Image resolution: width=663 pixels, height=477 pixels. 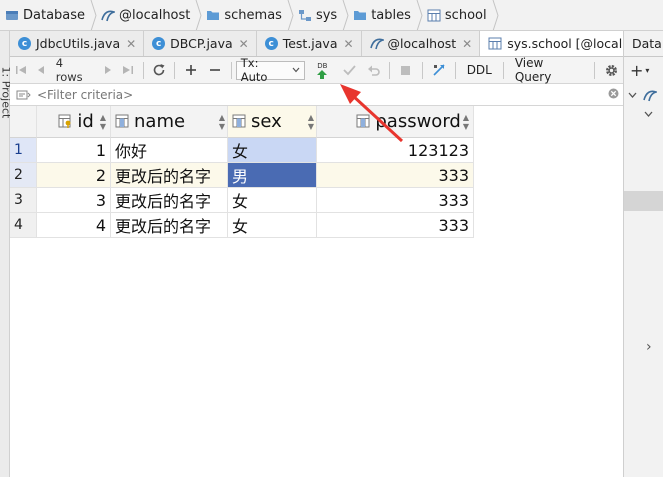 I want to click on filter-input: <Filter criteria>, so click(x=85, y=95).